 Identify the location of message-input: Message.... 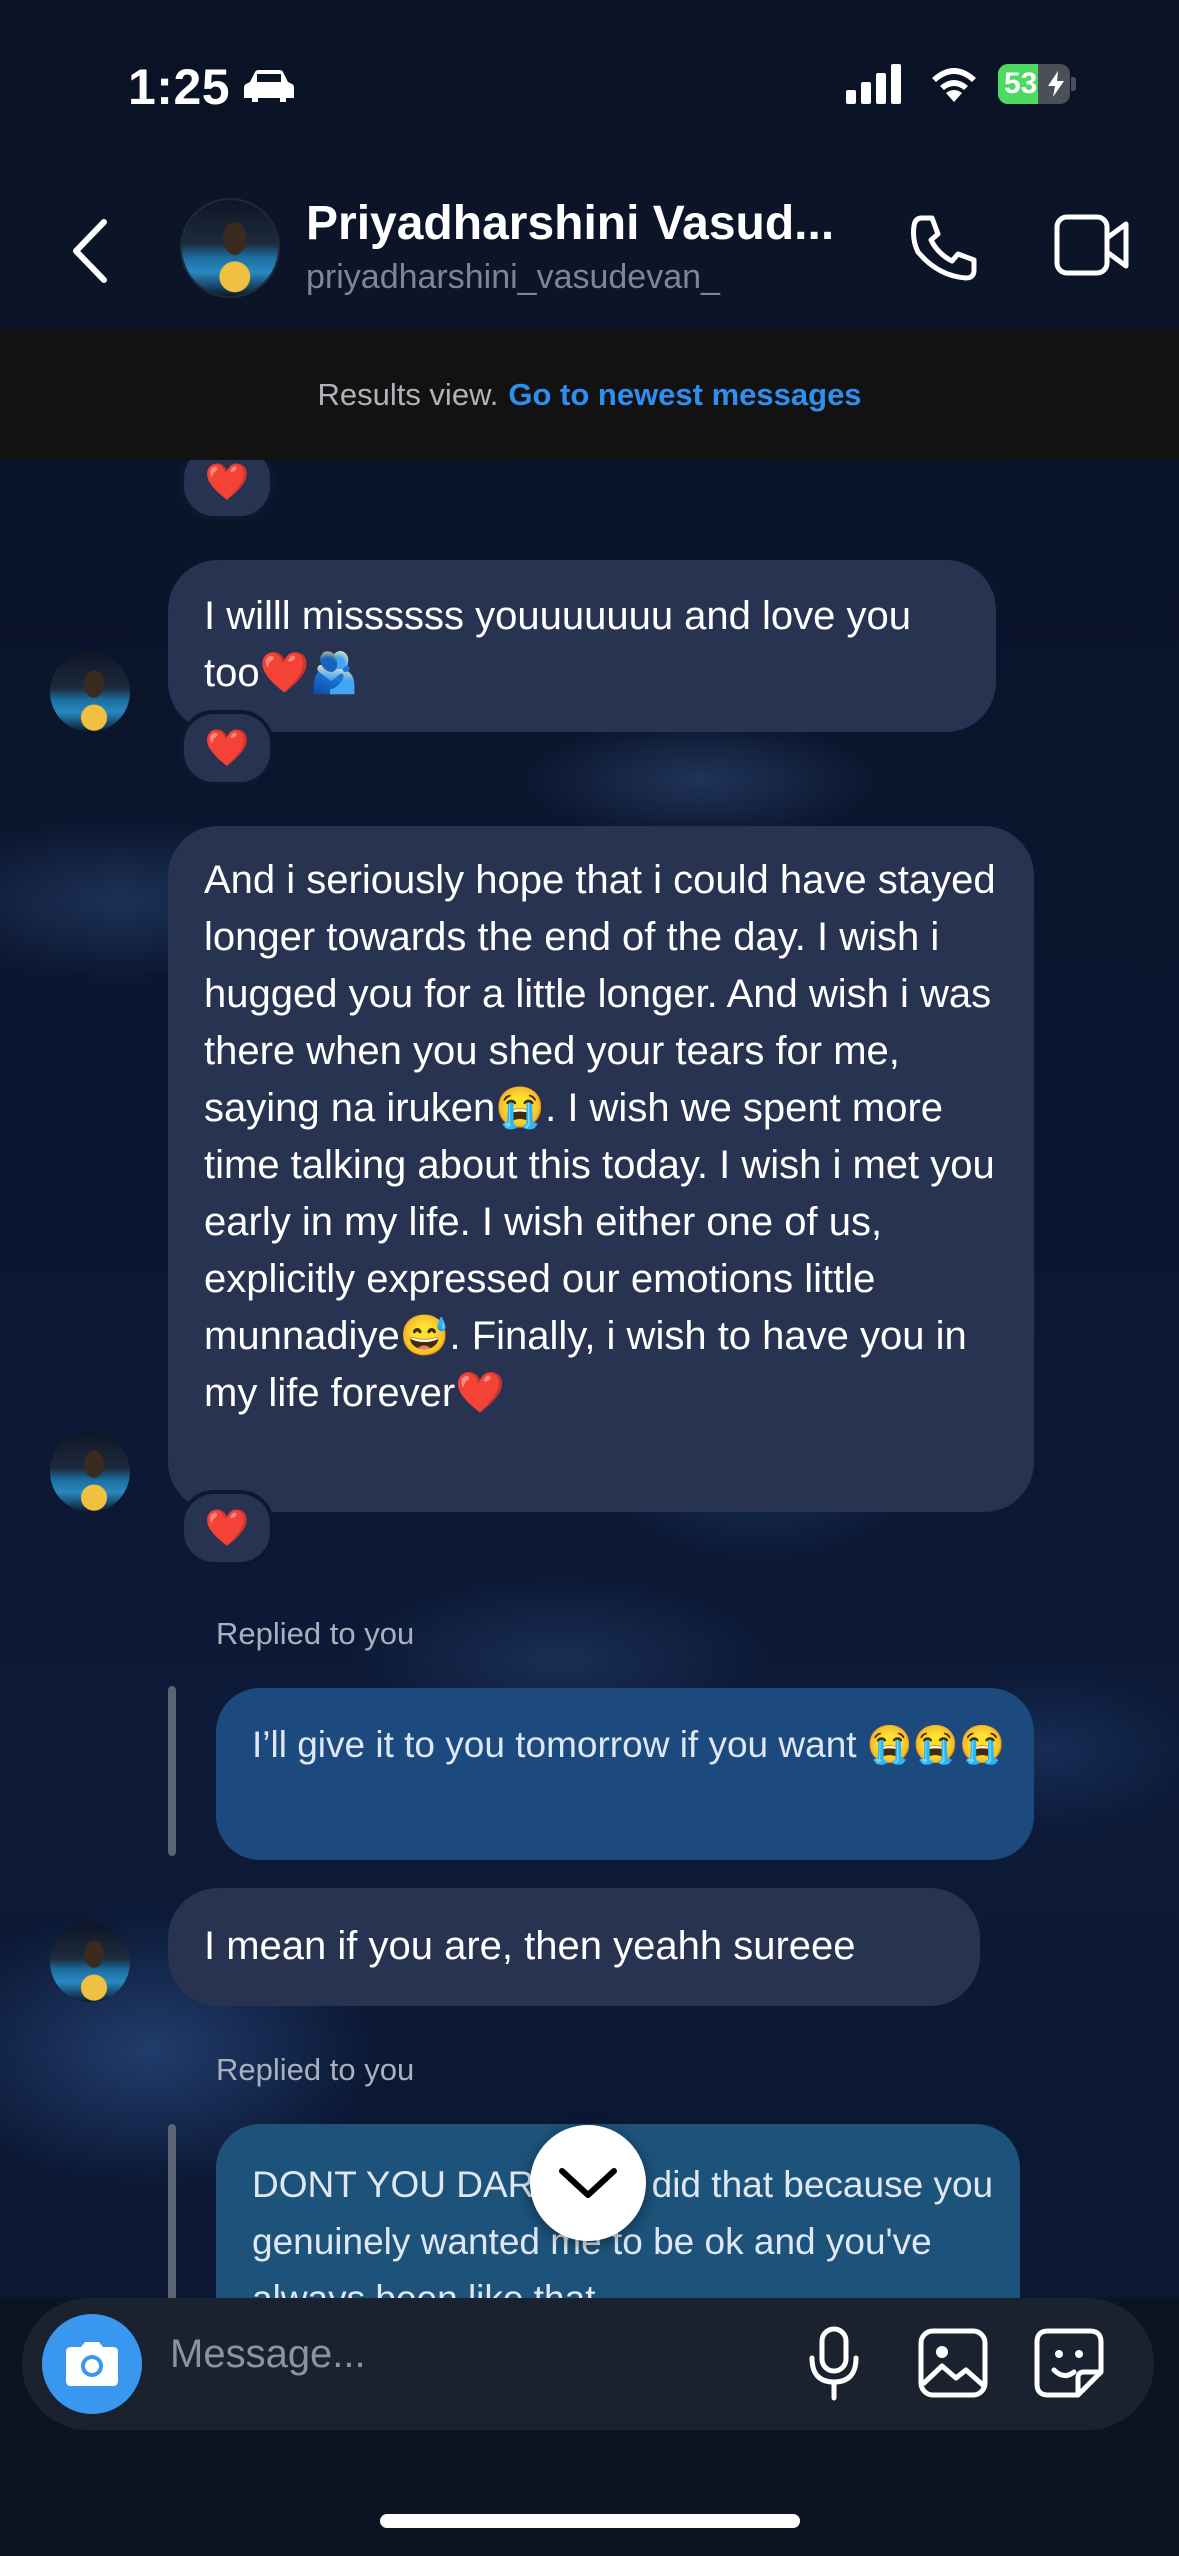
(268, 2354).